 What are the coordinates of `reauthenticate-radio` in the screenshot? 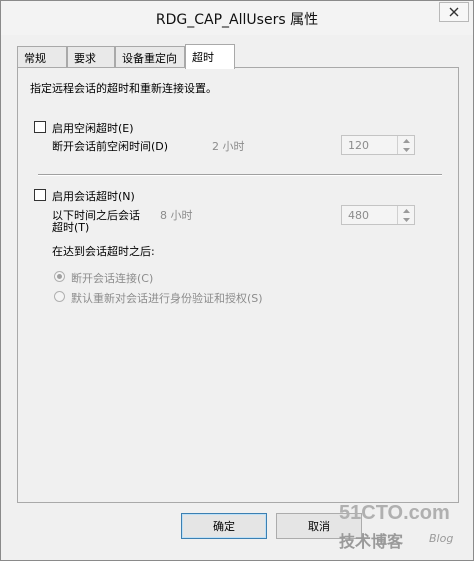 It's located at (59, 296).